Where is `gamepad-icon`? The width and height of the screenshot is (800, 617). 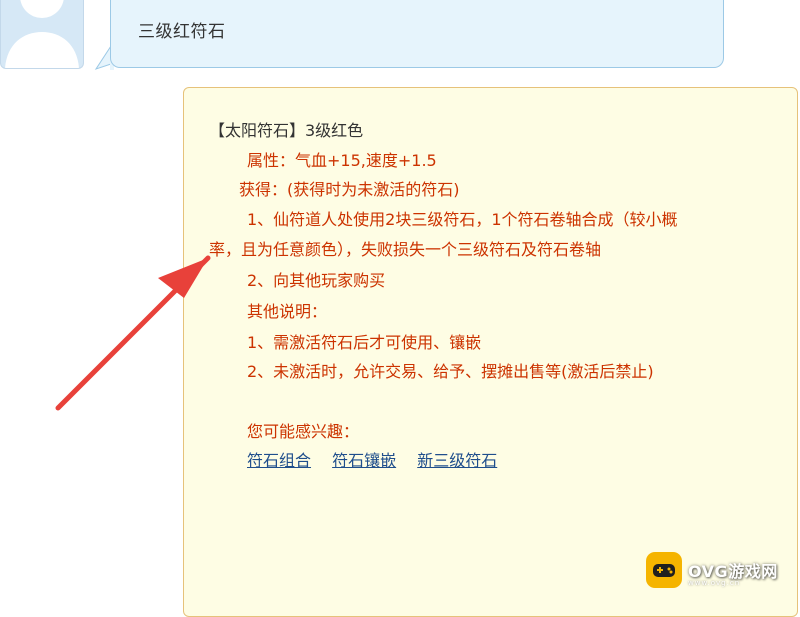 gamepad-icon is located at coordinates (664, 570).